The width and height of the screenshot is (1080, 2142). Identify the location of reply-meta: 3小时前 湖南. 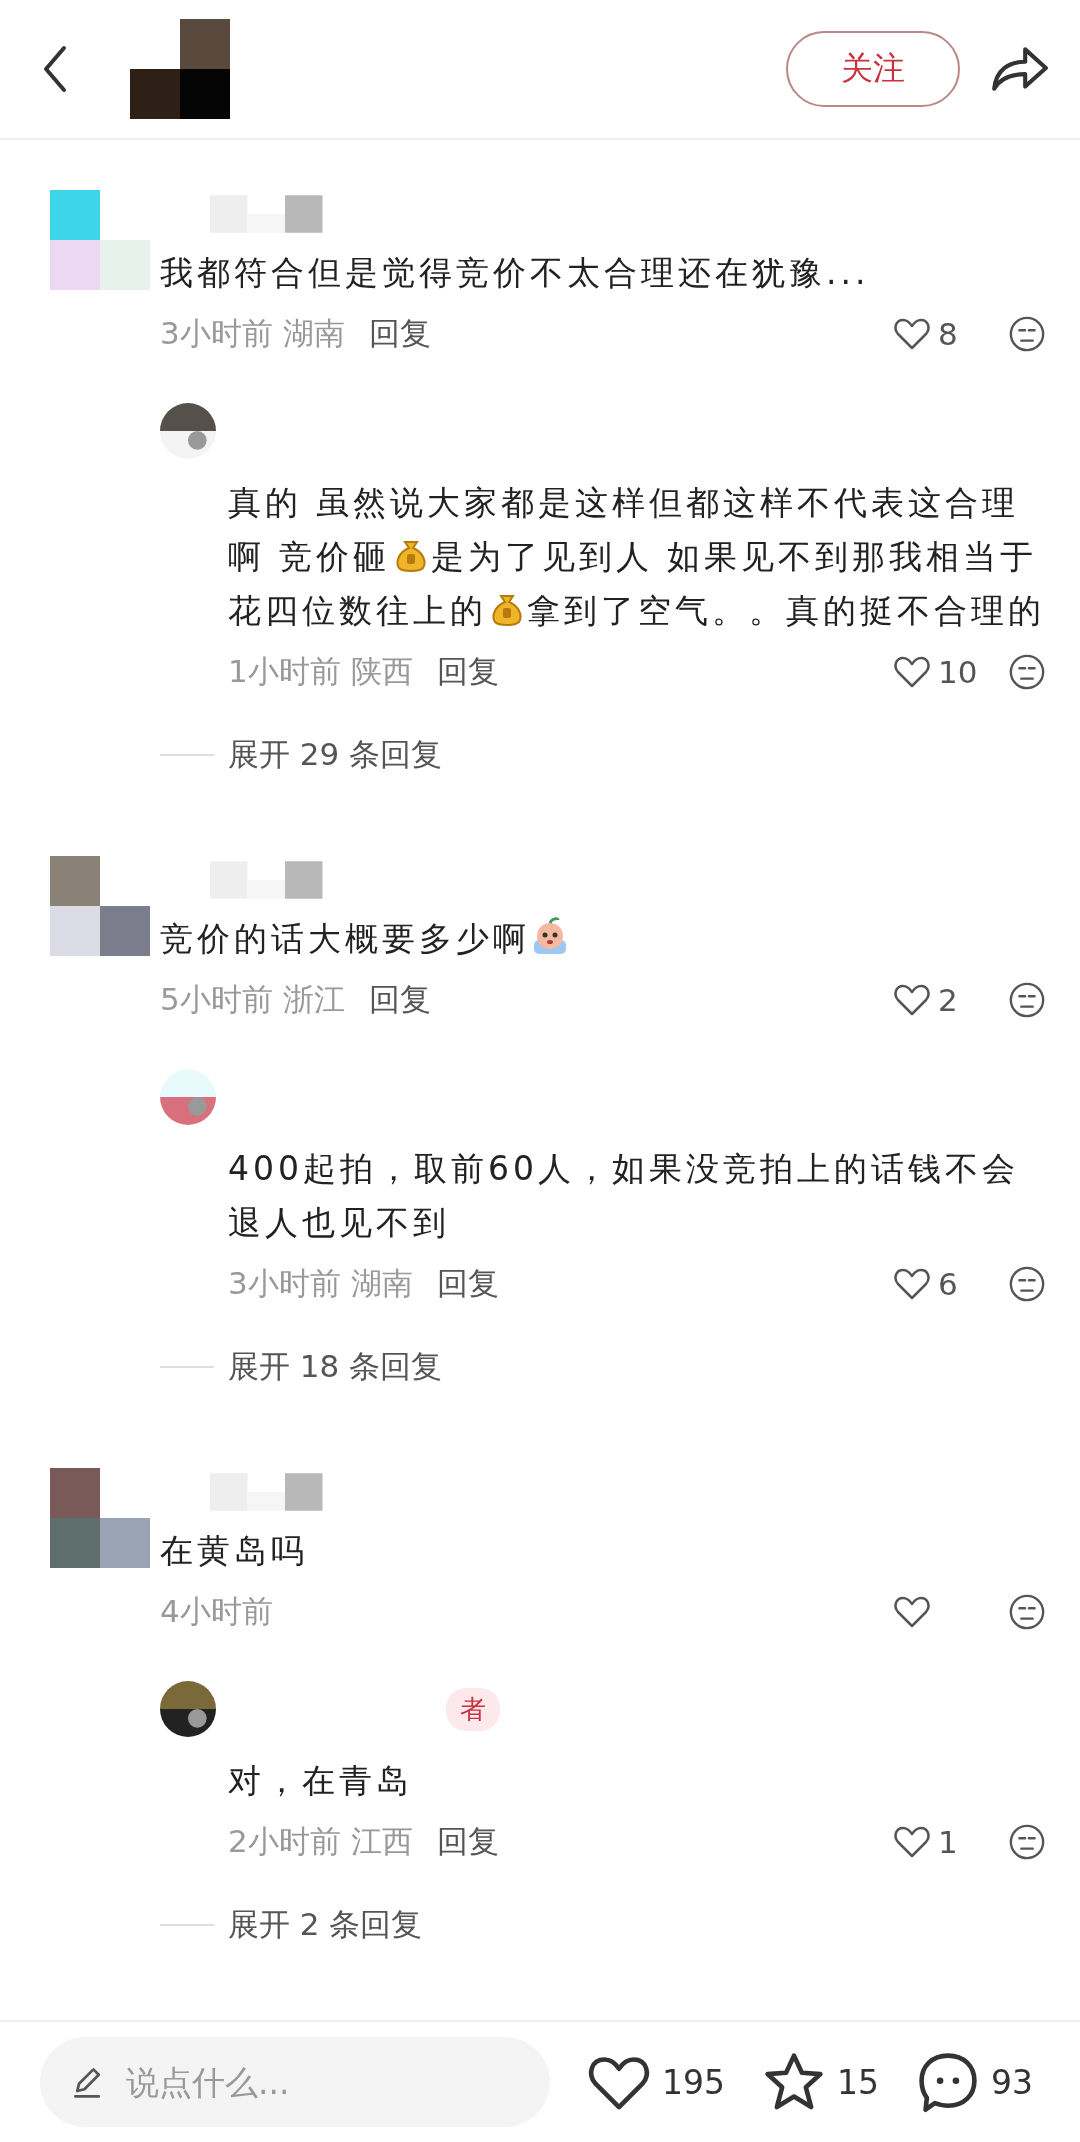
(320, 1283).